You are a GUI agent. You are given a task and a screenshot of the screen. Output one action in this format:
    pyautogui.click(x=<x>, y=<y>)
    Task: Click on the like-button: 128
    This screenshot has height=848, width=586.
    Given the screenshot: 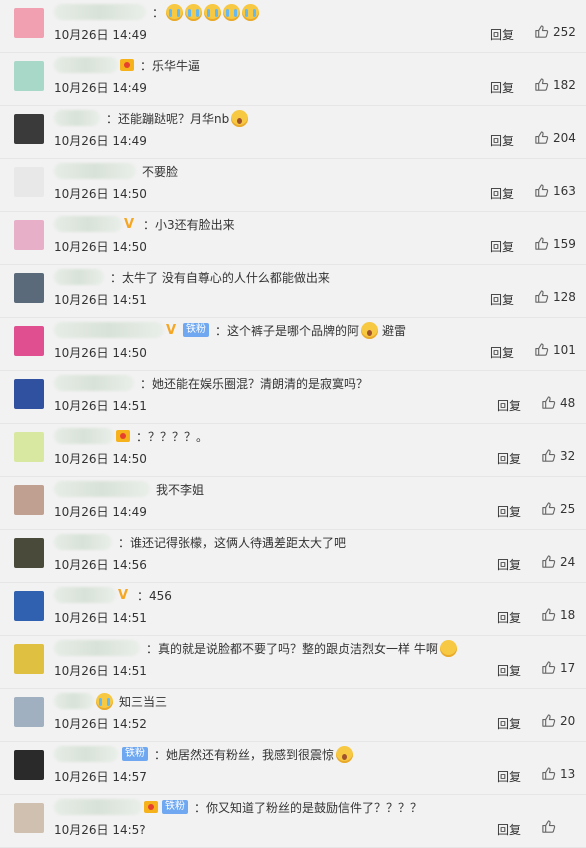 What is the action you would take?
    pyautogui.click(x=555, y=296)
    